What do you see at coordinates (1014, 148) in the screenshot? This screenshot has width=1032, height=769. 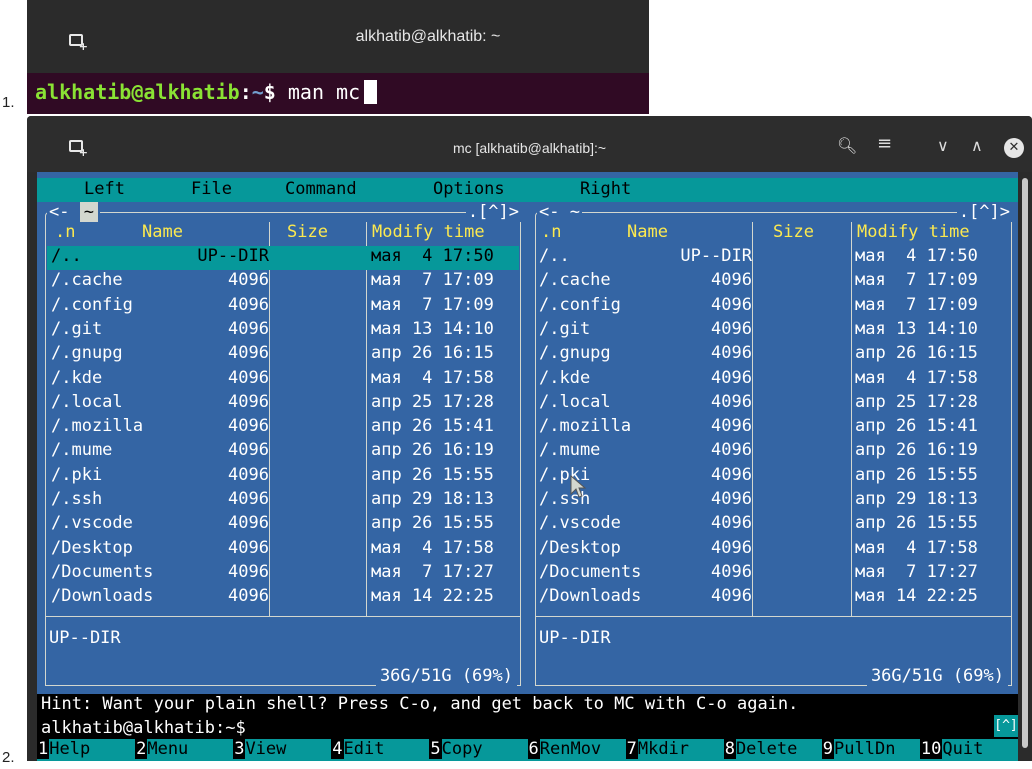 I see `close-icon: ✕` at bounding box center [1014, 148].